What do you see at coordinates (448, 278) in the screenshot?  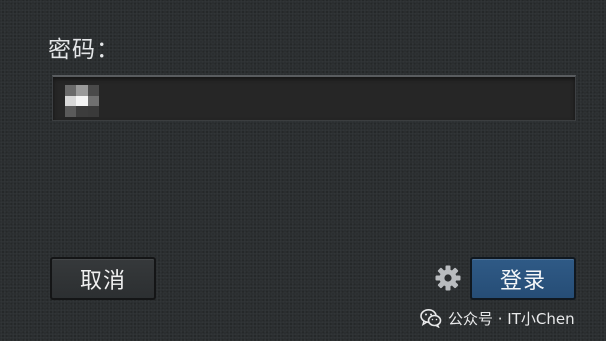 I see `gear-icon` at bounding box center [448, 278].